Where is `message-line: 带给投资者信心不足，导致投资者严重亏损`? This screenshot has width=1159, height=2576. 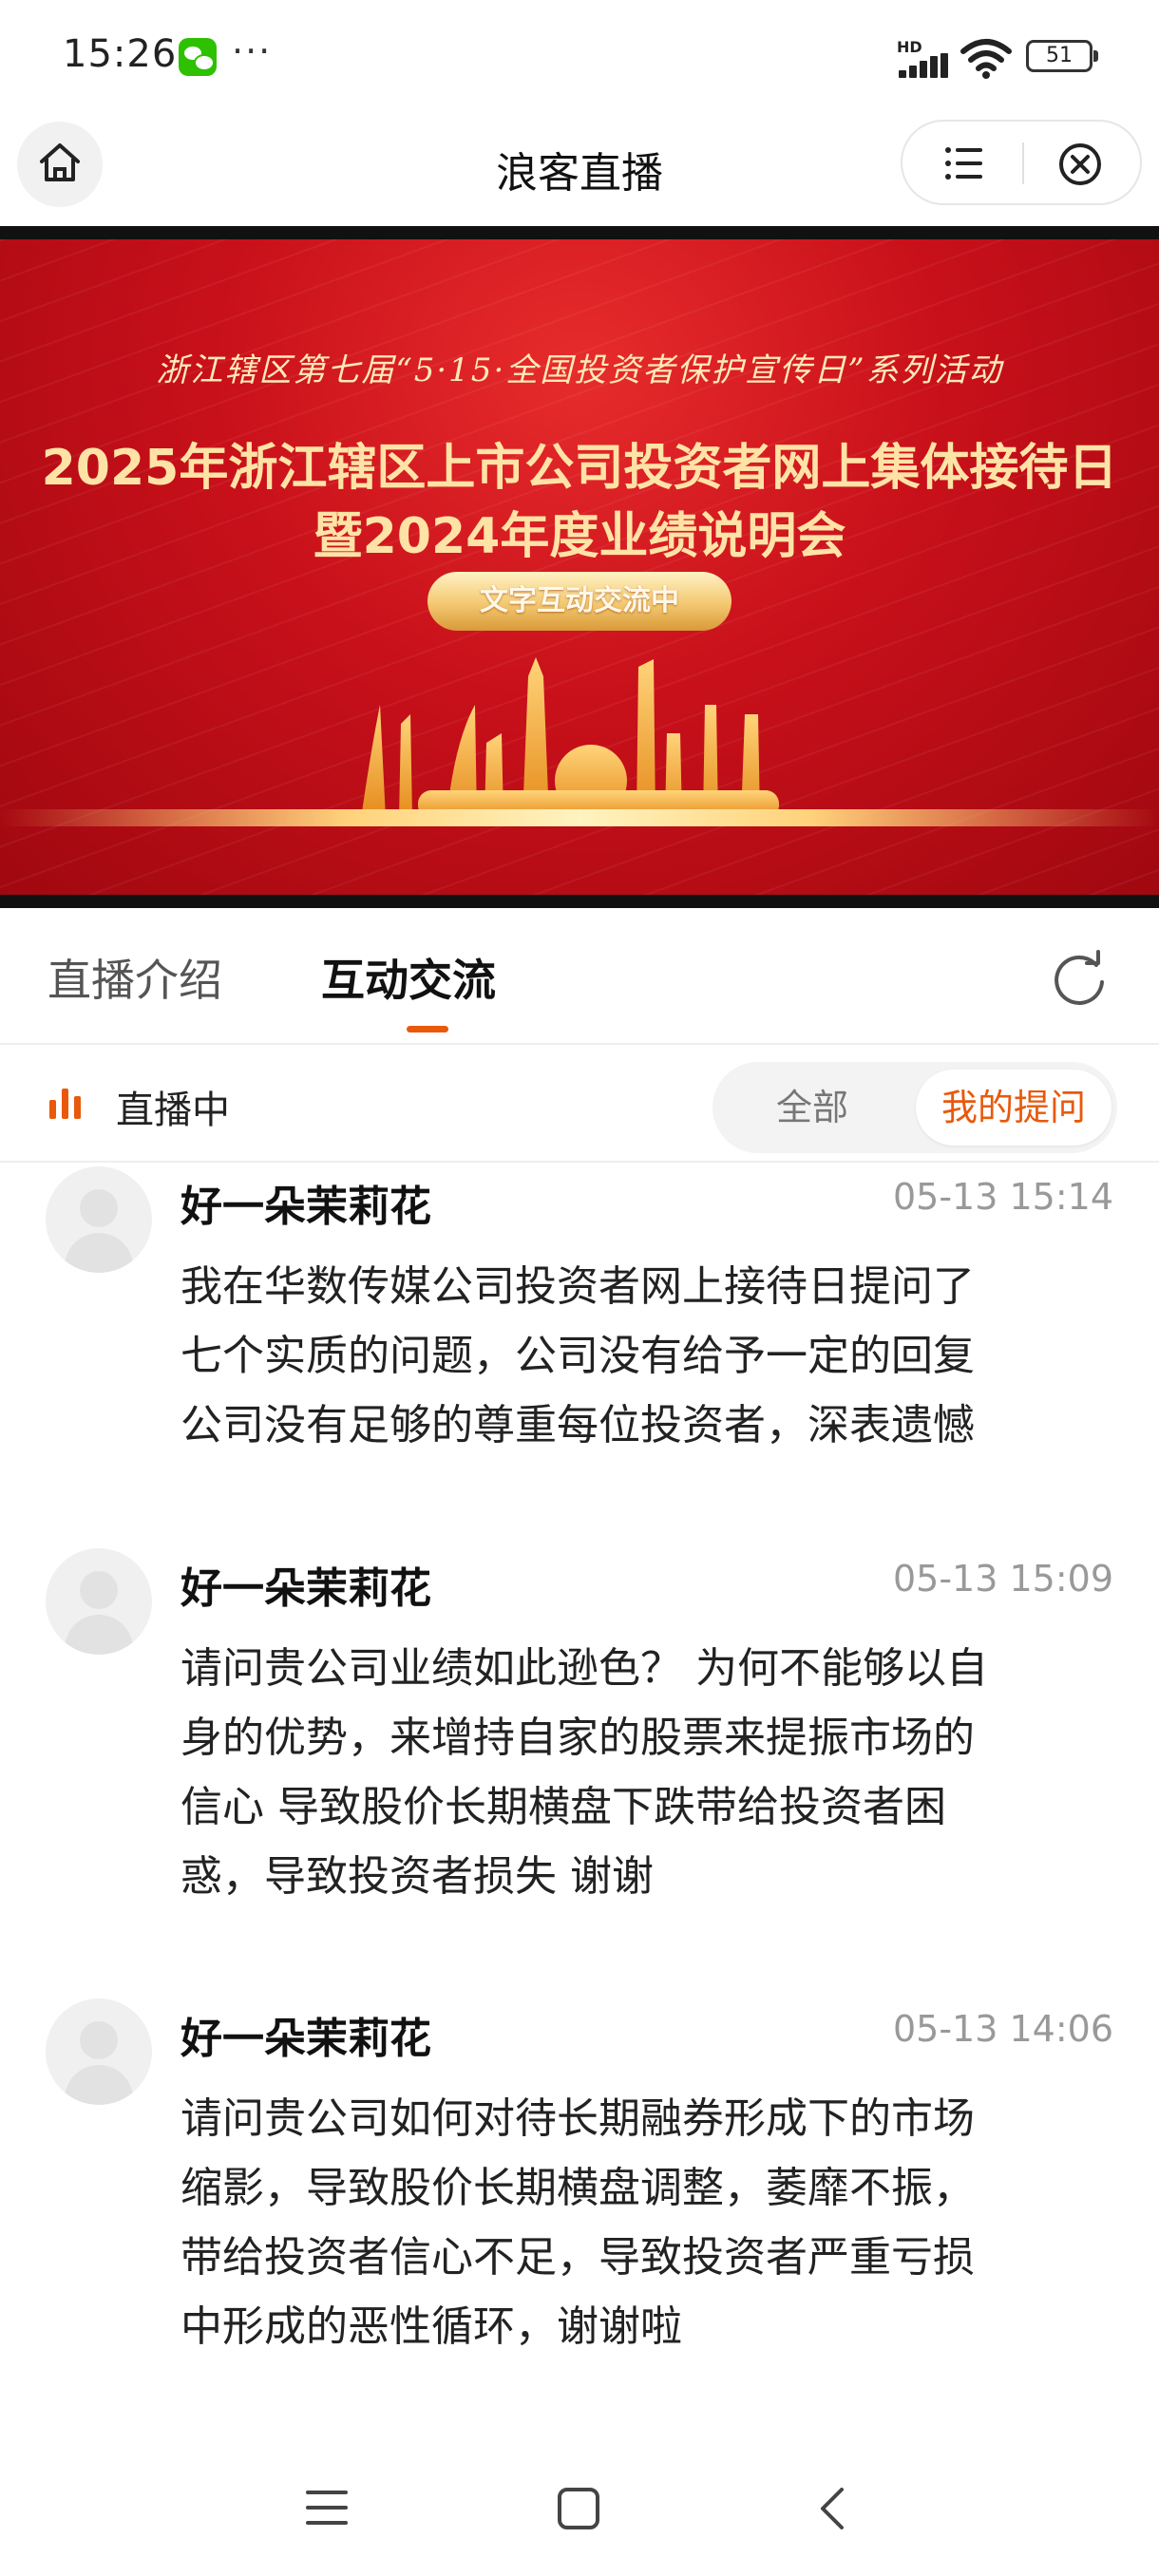
message-line: 带给投资者信心不足，导致投资者严重亏损 is located at coordinates (577, 2257).